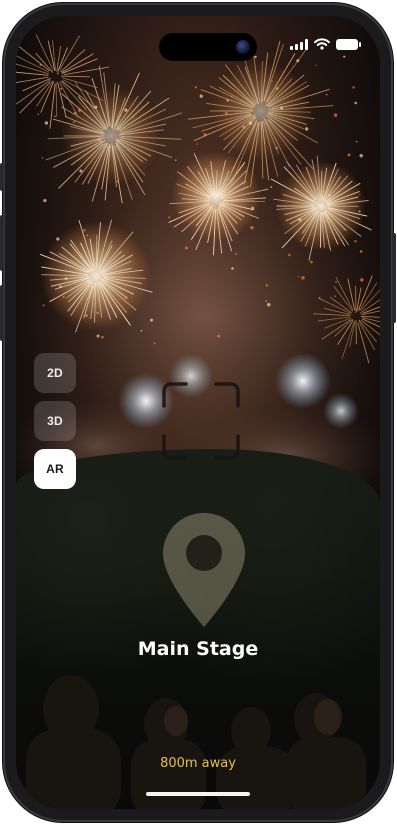 This screenshot has height=826, width=397. Describe the element at coordinates (198, 649) in the screenshot. I see `poi-name-label: Main Stage` at that location.